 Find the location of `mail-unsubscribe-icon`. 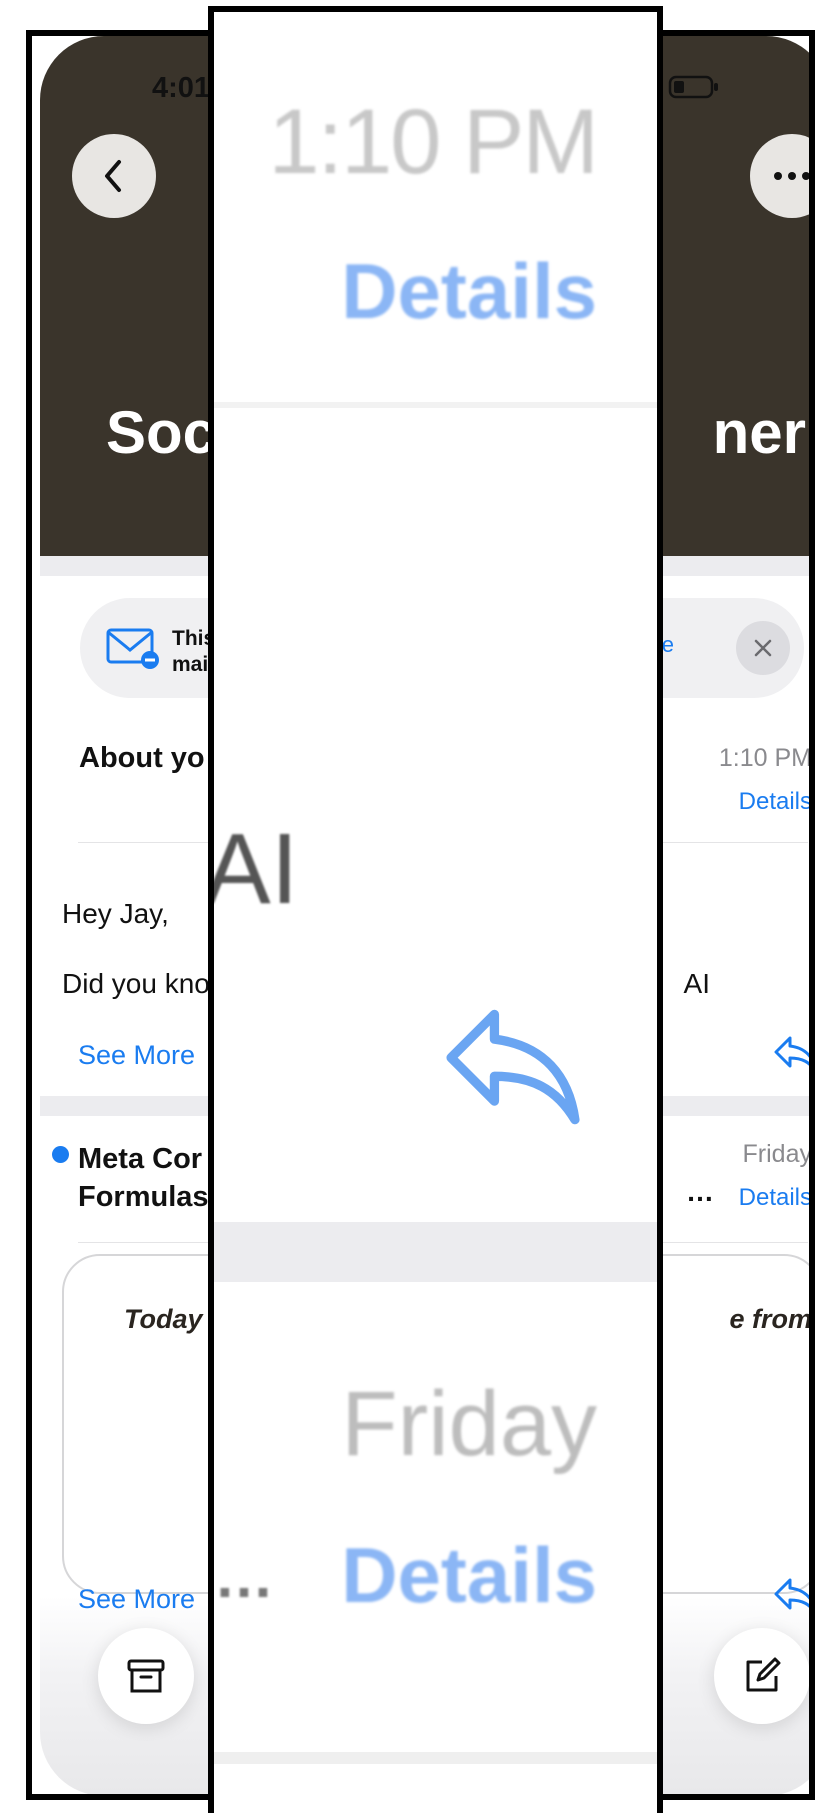

mail-unsubscribe-icon is located at coordinates (133, 649).